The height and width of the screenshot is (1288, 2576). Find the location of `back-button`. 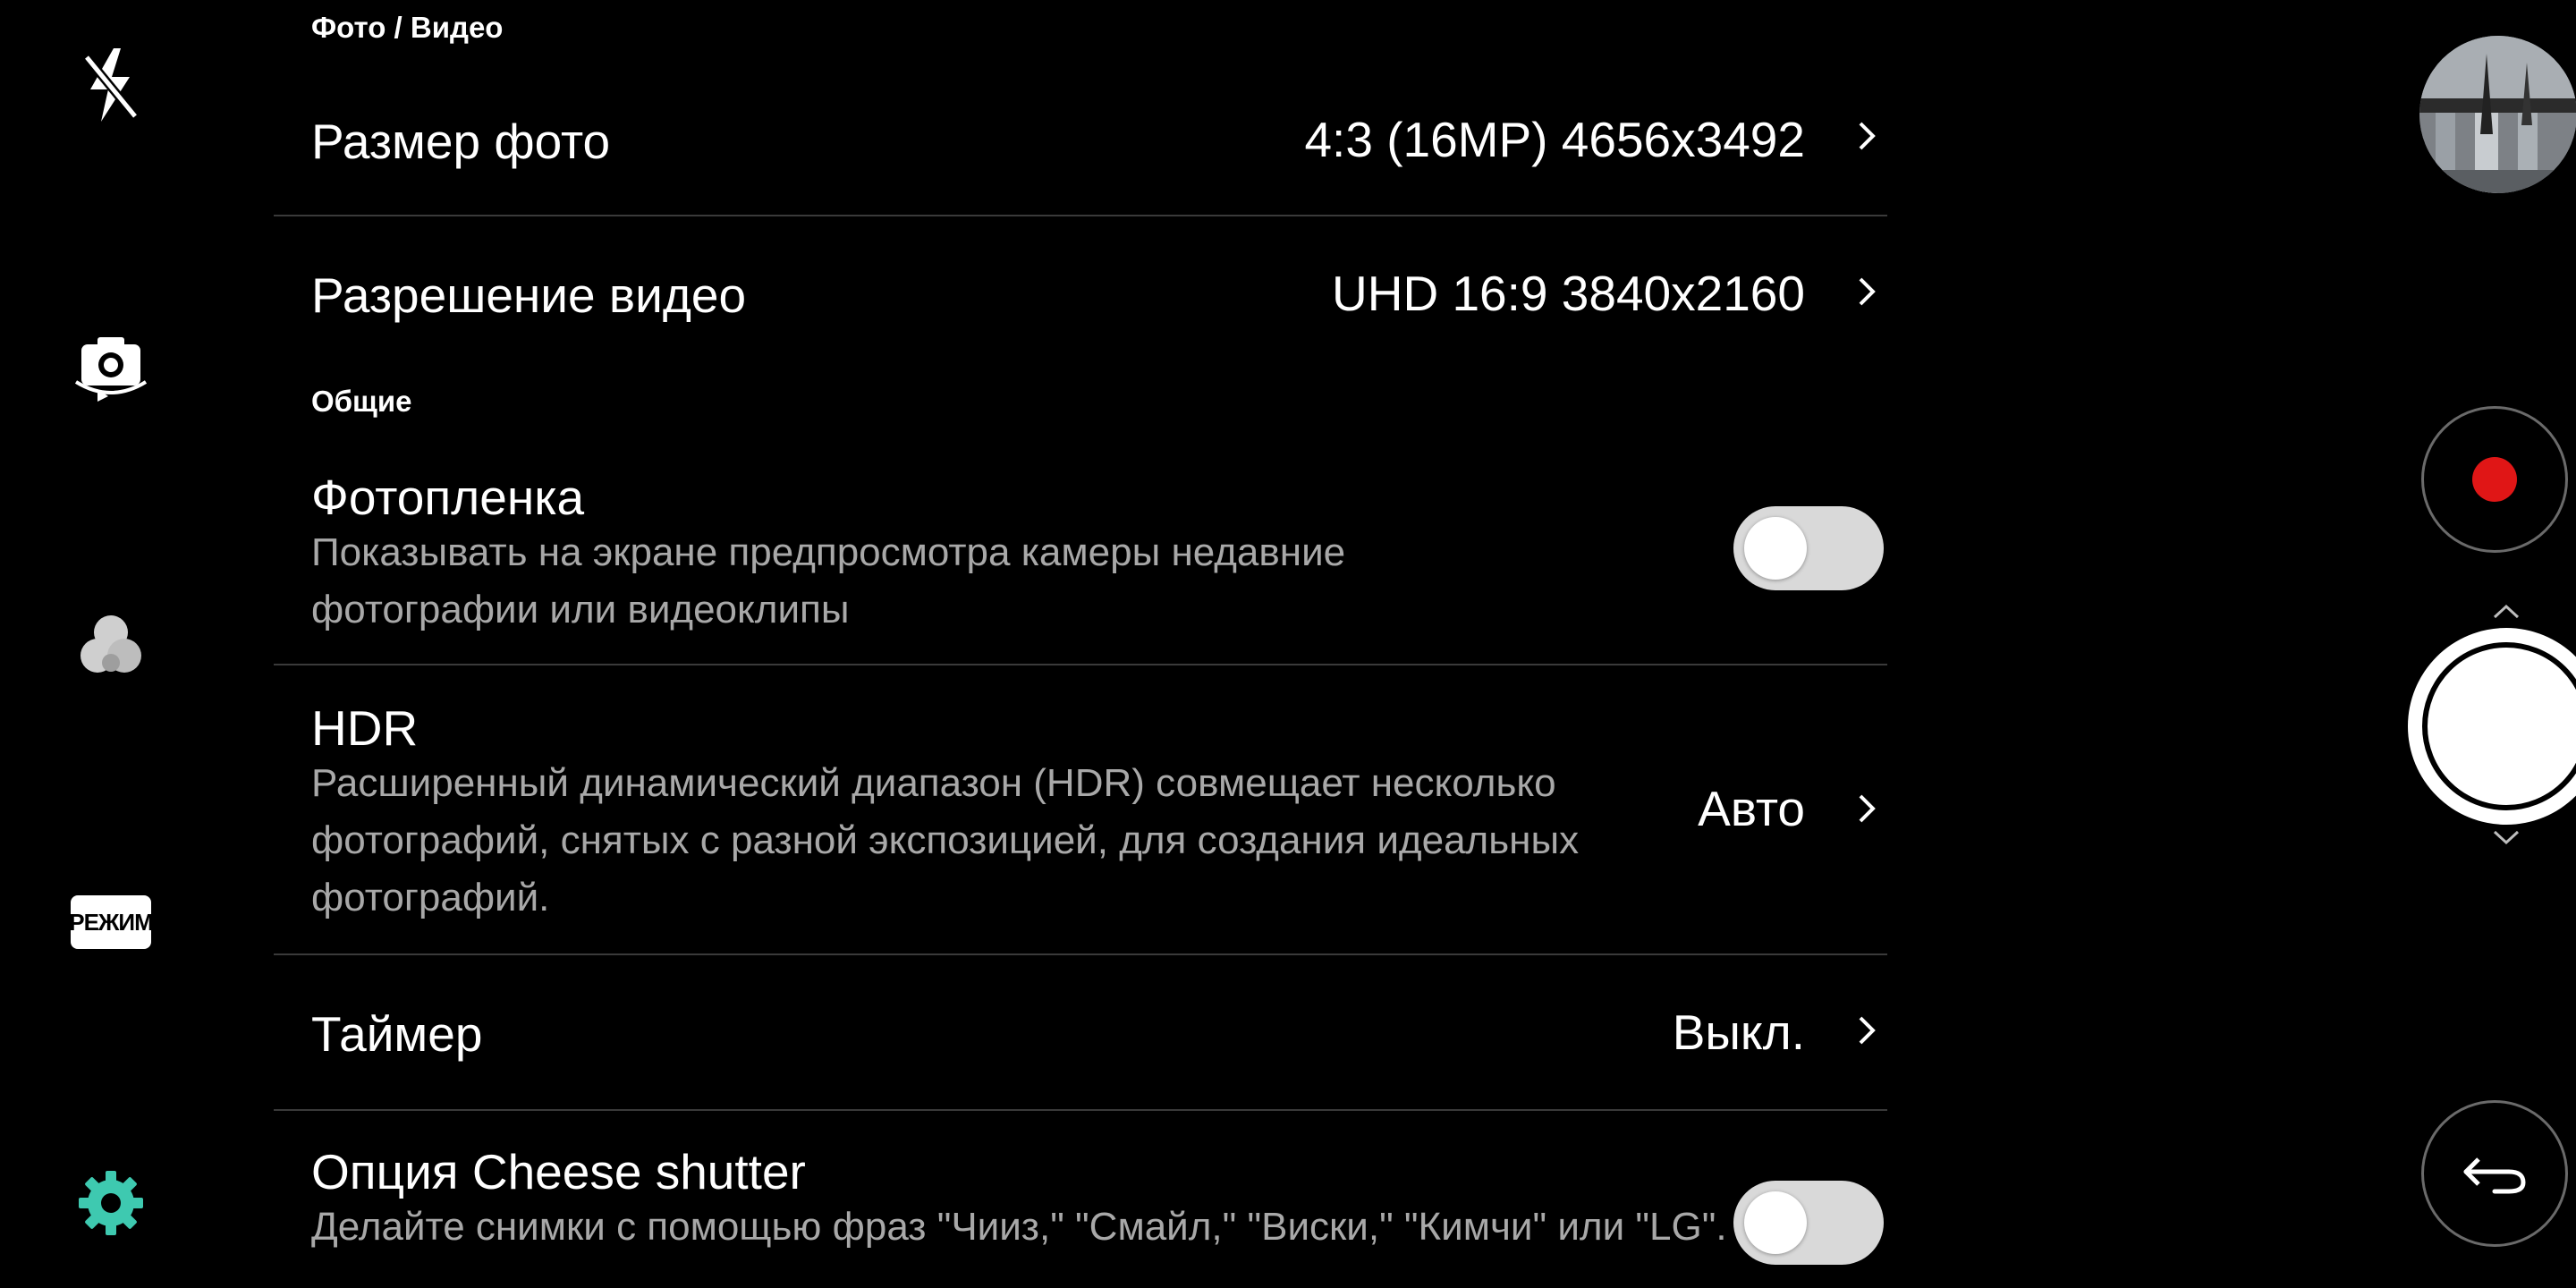

back-button is located at coordinates (2494, 1173).